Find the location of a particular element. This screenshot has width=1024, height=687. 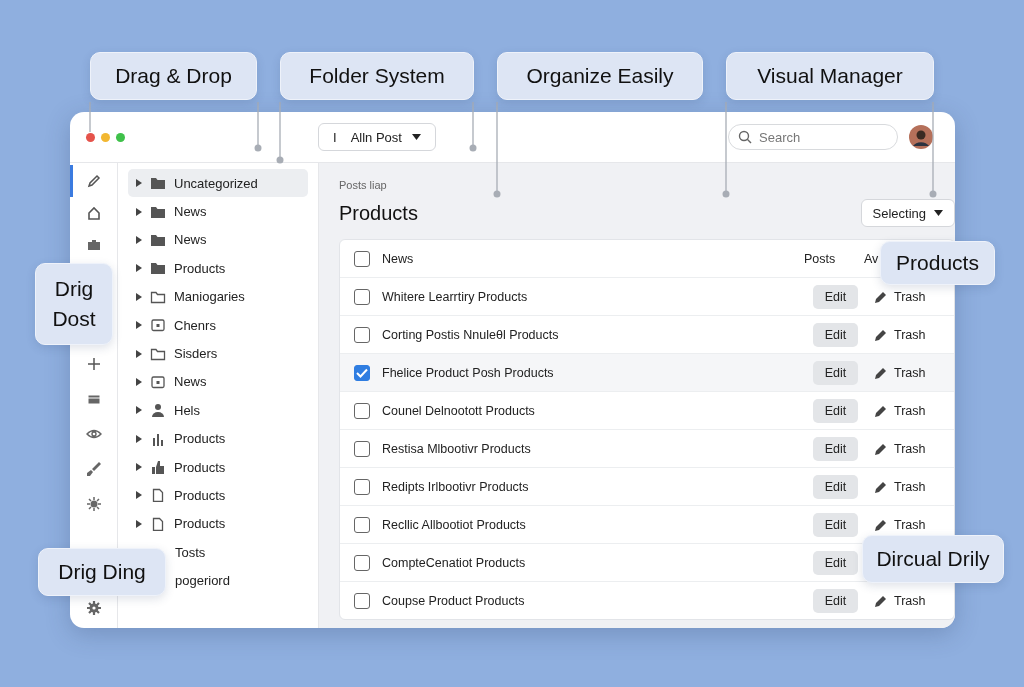

close-button is located at coordinates (90, 137).